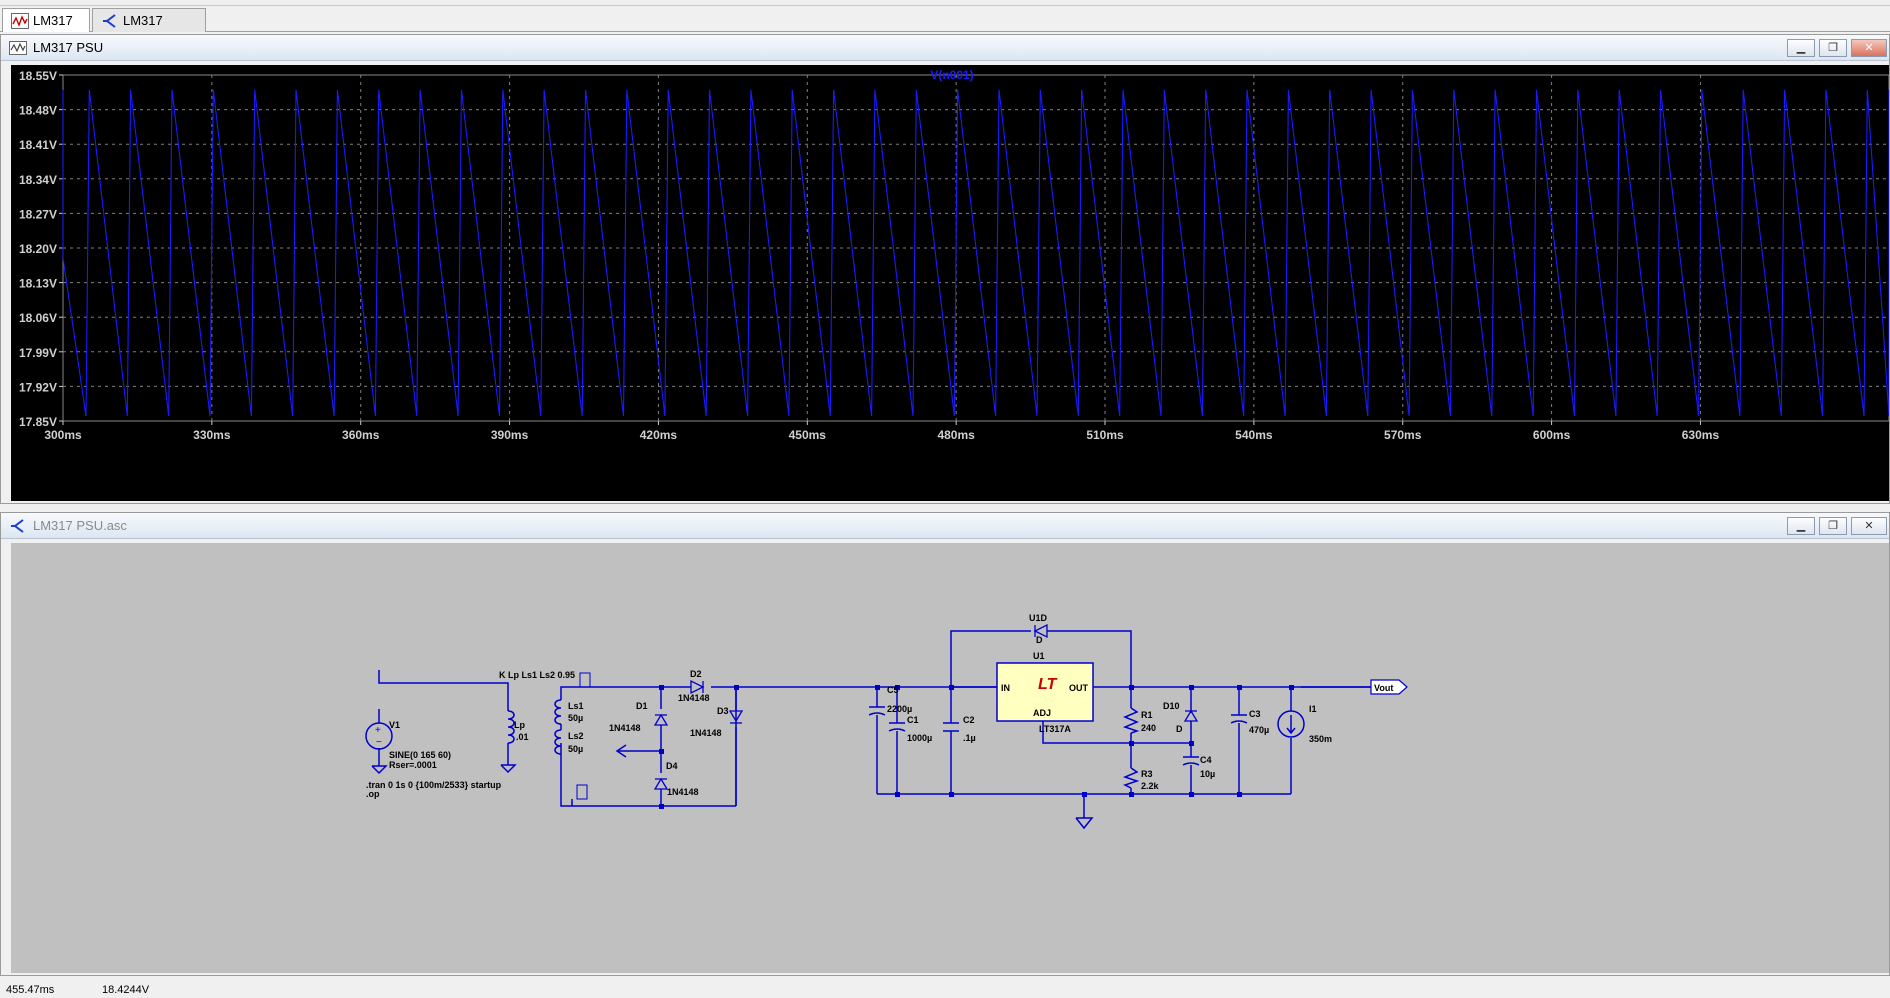 Image resolution: width=1890 pixels, height=998 pixels. What do you see at coordinates (18, 48) in the screenshot?
I see `waveform-icon` at bounding box center [18, 48].